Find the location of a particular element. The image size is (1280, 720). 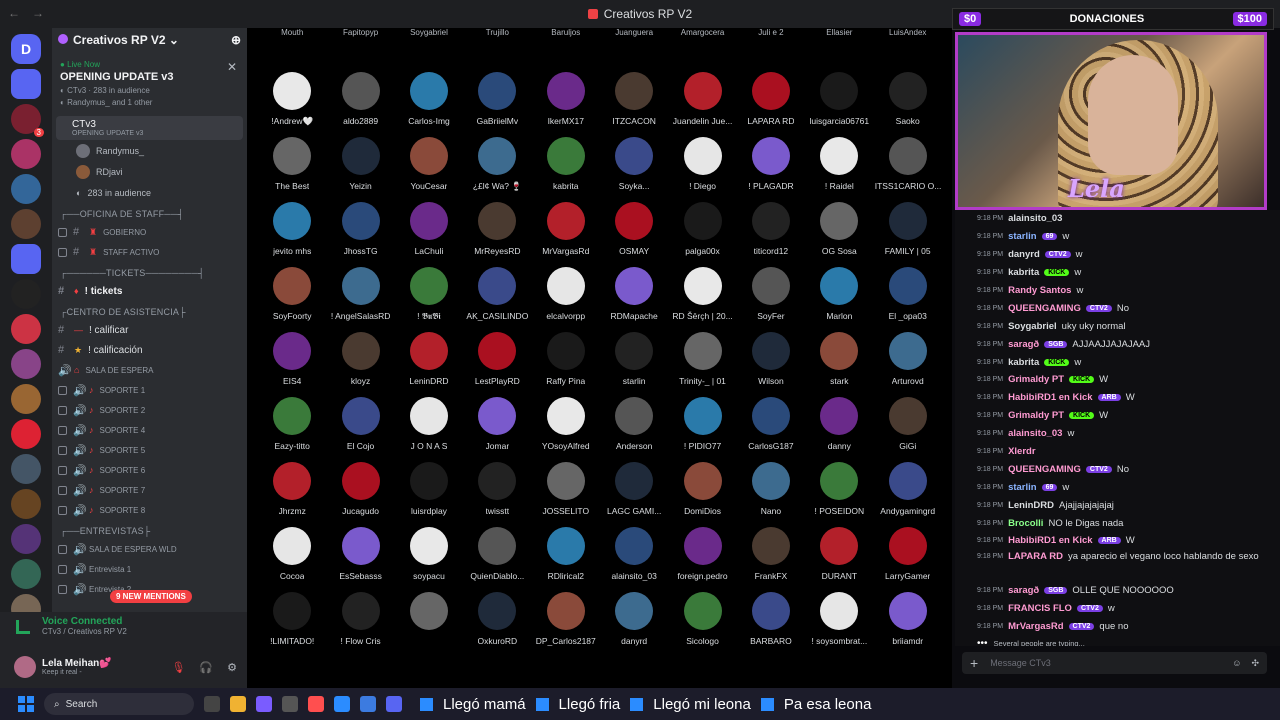

participant-tile: Sicologo is located at coordinates (702, 624).